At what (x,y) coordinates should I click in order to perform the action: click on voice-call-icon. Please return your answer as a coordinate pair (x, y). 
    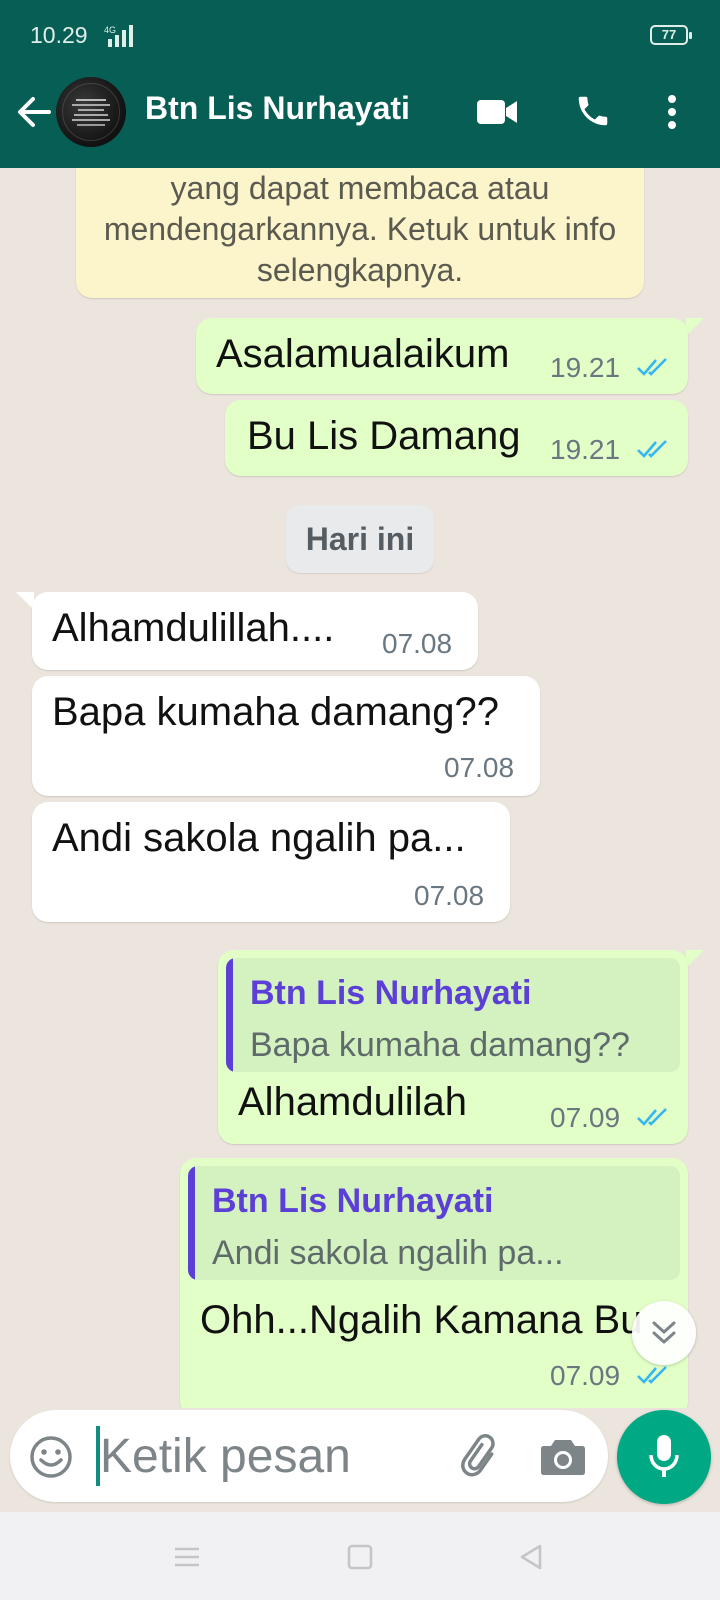
    Looking at the image, I should click on (593, 111).